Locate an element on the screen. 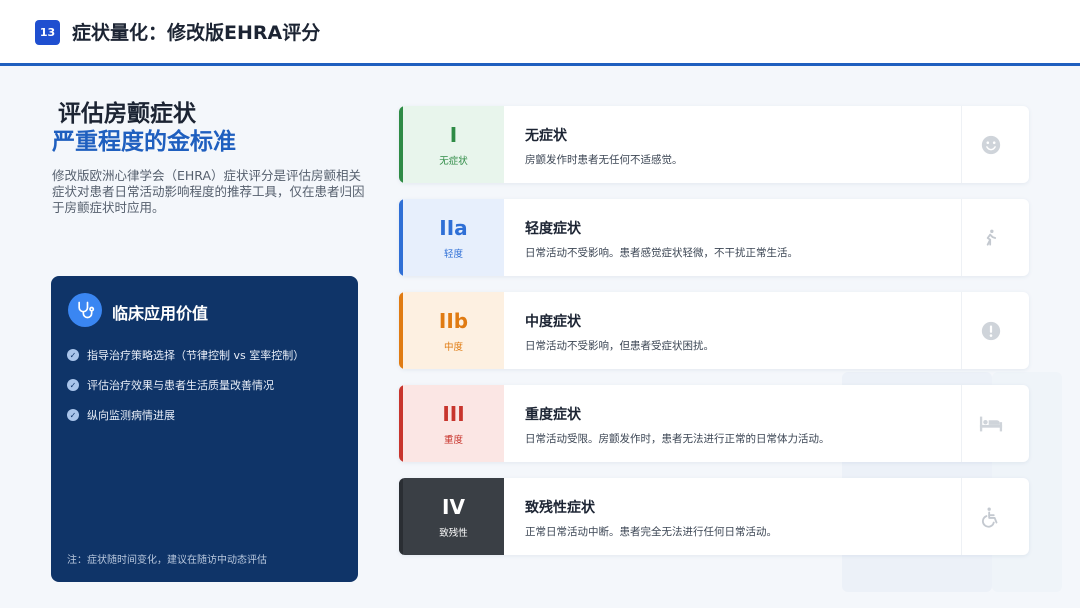 This screenshot has height=608, width=1080. level-badge: III 重度 is located at coordinates (451, 423).